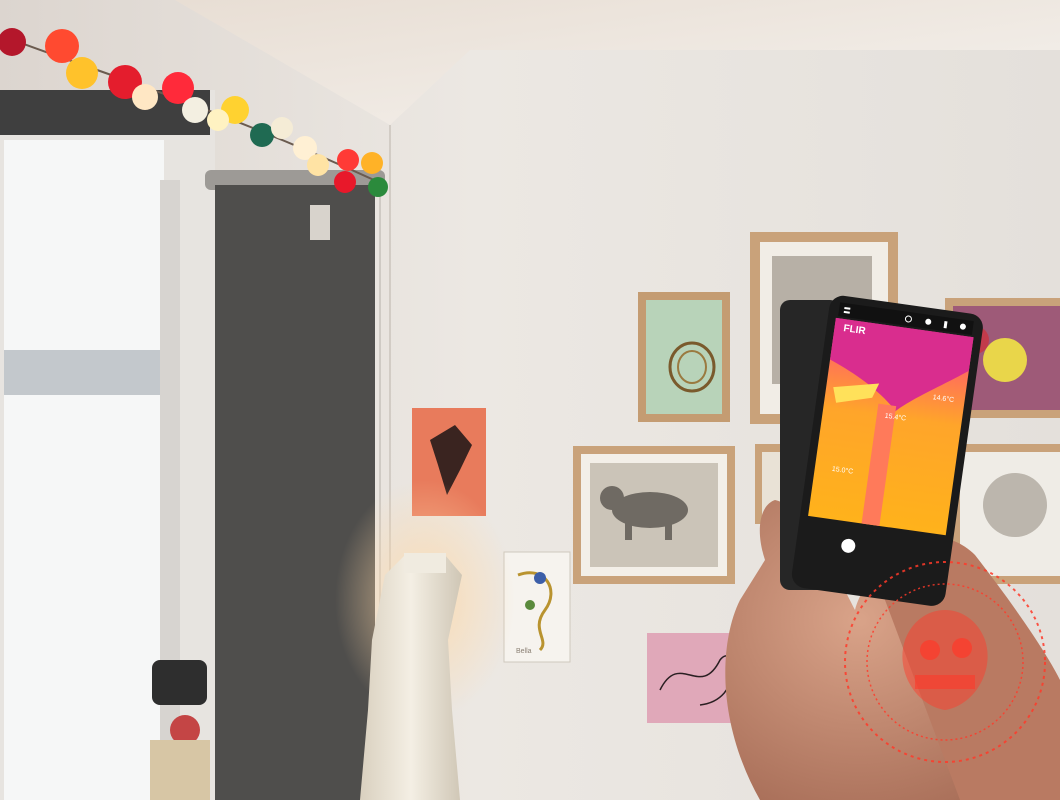 The height and width of the screenshot is (800, 1060). Describe the element at coordinates (84, 470) in the screenshot. I see `window-glass` at that location.